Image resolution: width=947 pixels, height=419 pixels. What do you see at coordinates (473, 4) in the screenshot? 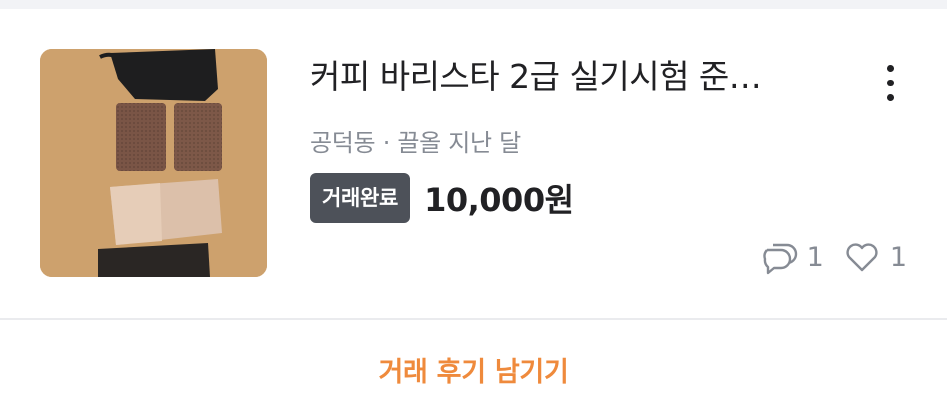
I see `top-separator-band` at bounding box center [473, 4].